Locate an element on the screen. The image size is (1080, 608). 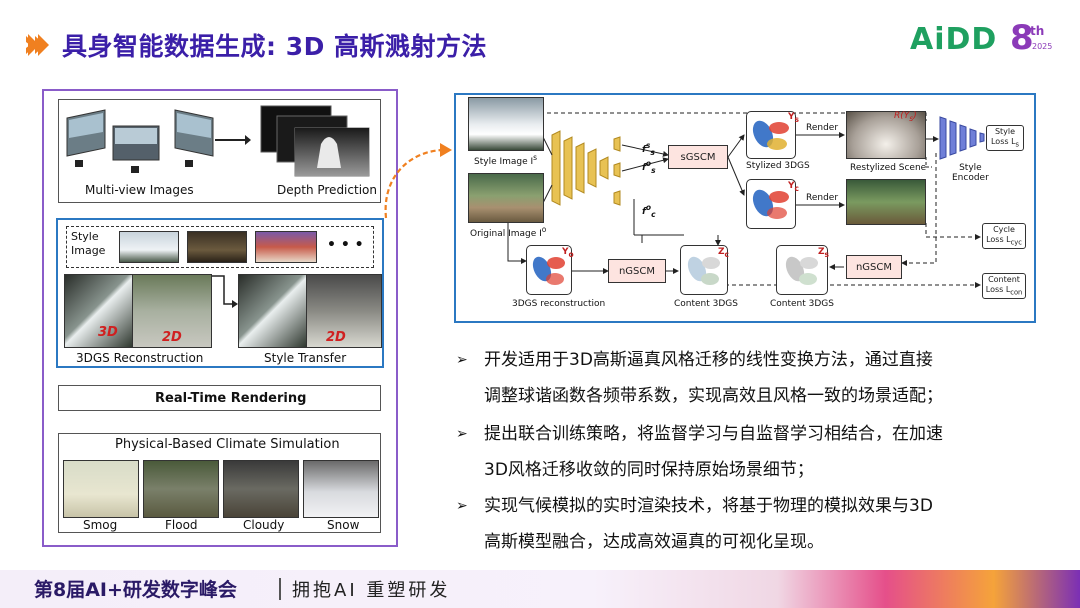
climate-caption-flood: Flood is located at coordinates (181, 525).